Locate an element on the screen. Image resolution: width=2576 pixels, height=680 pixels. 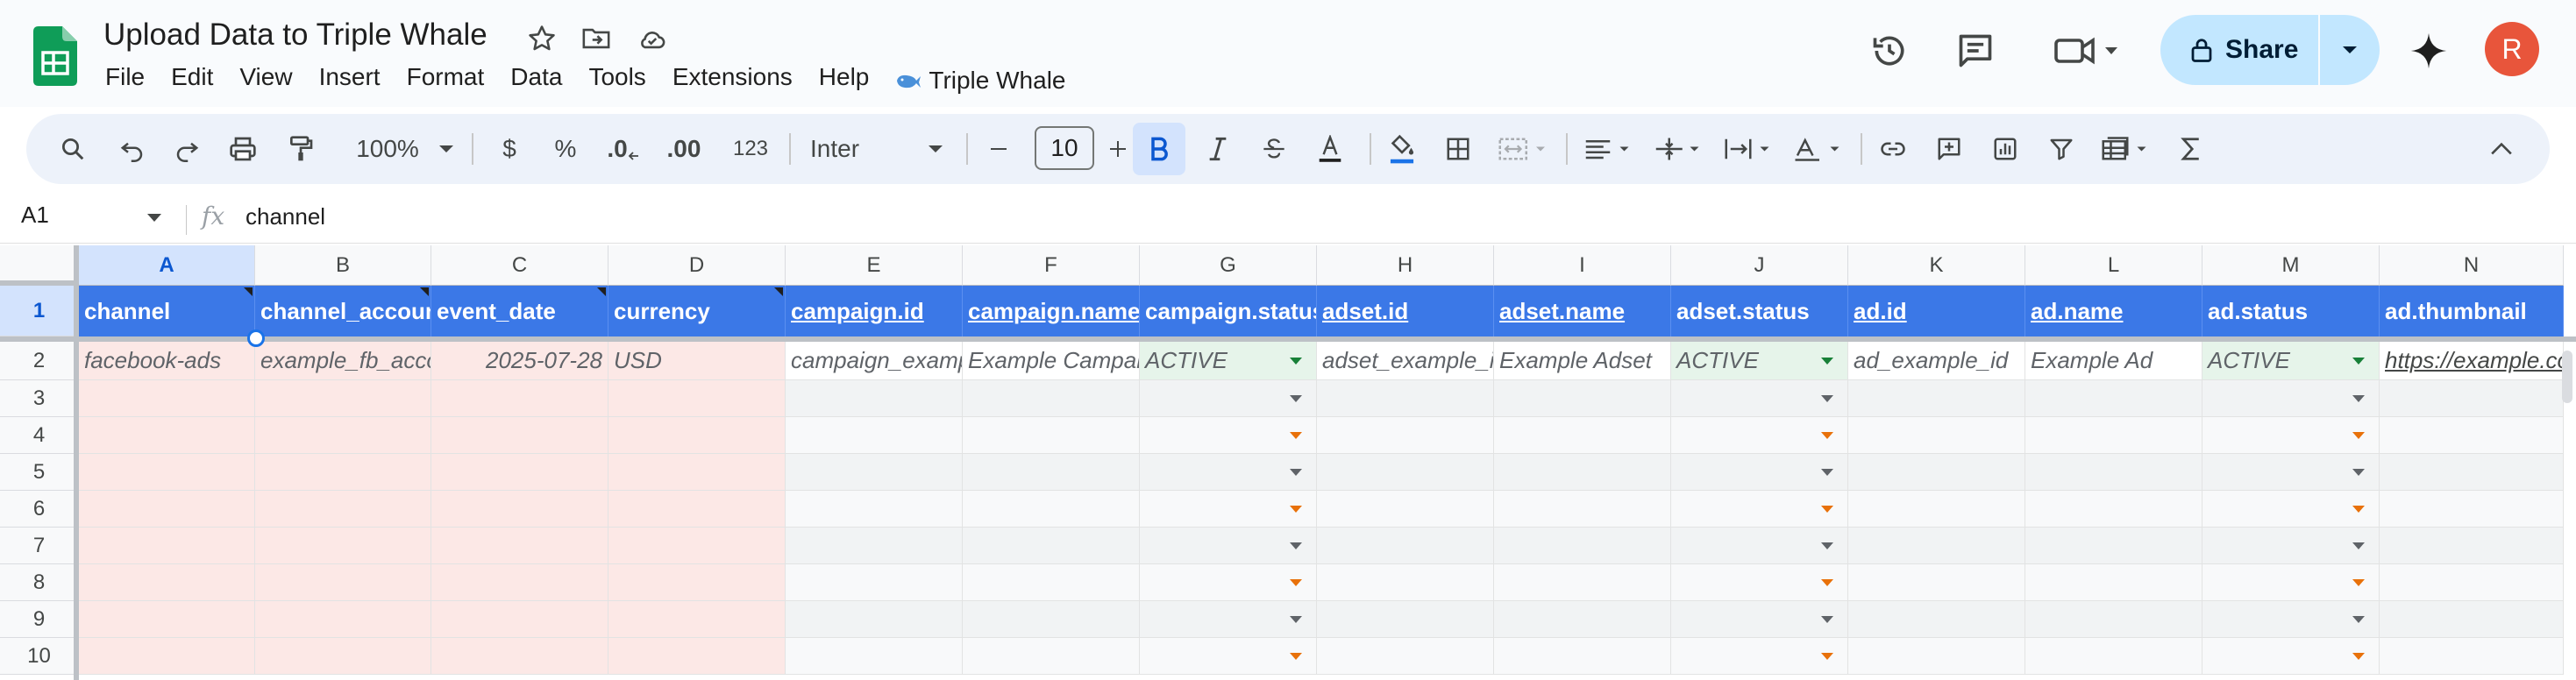
cell-k9 is located at coordinates (1936, 619).